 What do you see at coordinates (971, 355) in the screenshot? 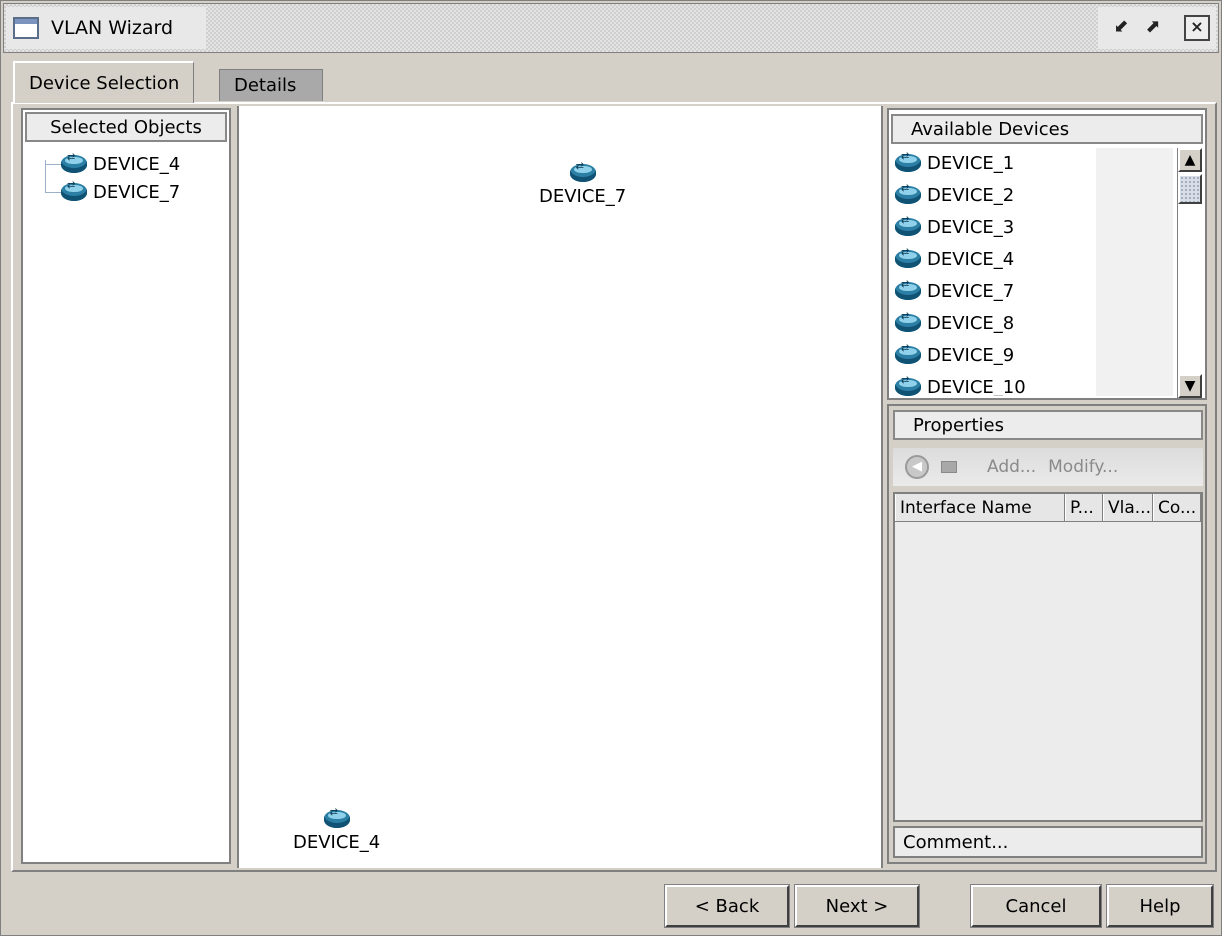
I see `list-item-label: DEVICE_9` at bounding box center [971, 355].